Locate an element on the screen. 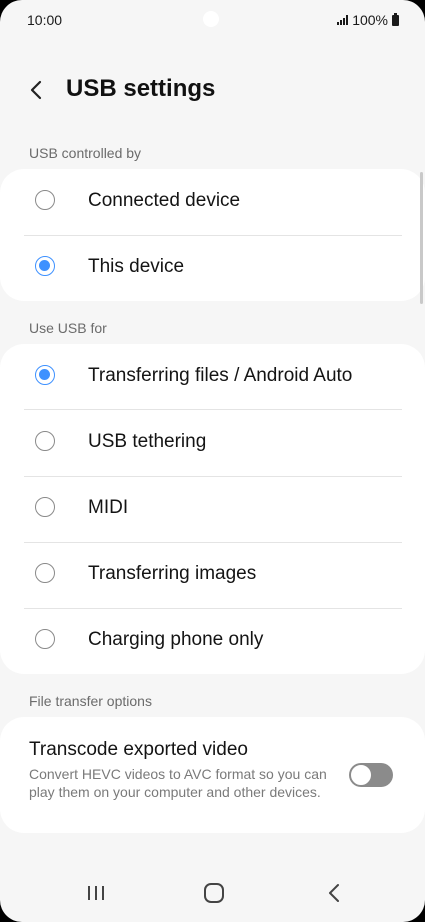 This screenshot has height=922, width=425. status-time: 10:00 is located at coordinates (45, 20).